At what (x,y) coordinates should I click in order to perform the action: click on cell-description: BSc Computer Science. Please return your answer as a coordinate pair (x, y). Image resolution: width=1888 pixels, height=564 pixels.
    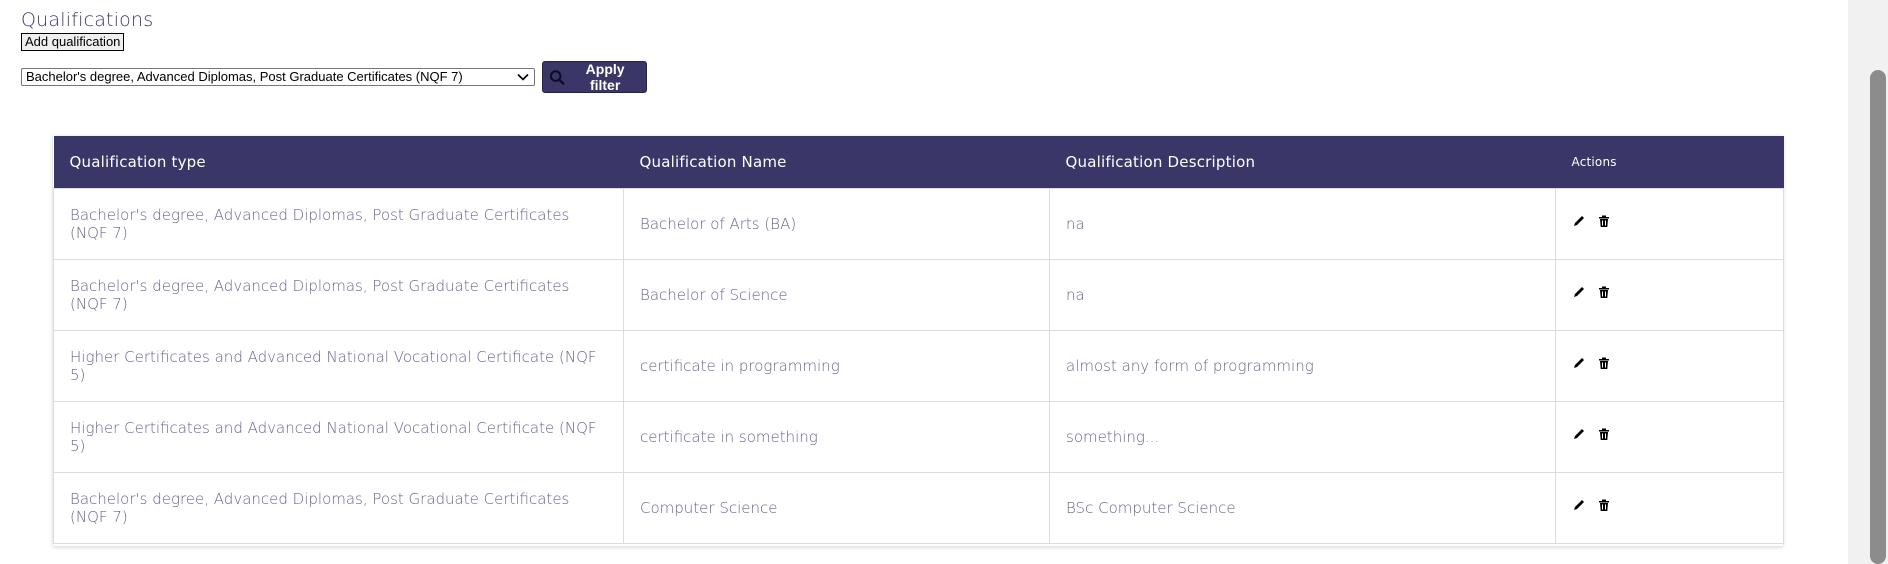
    Looking at the image, I should click on (1302, 507).